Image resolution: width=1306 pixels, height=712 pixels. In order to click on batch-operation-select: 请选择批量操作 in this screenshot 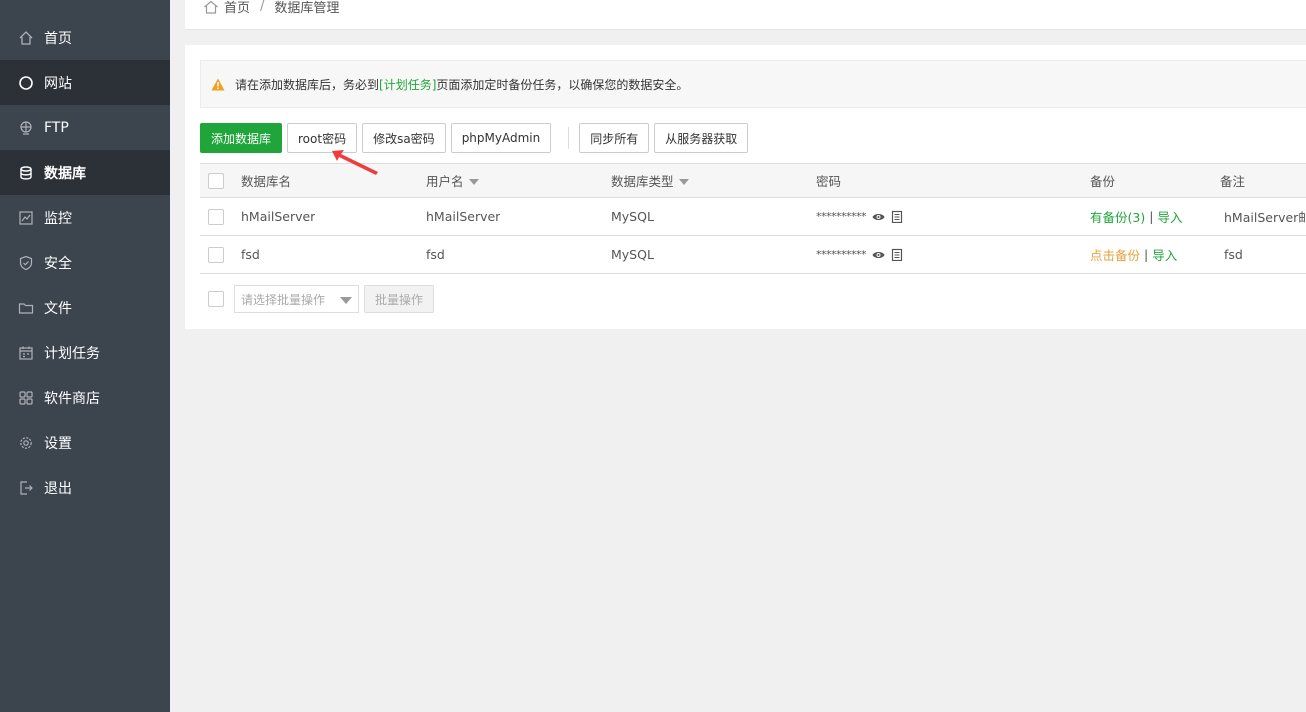, I will do `click(296, 299)`.